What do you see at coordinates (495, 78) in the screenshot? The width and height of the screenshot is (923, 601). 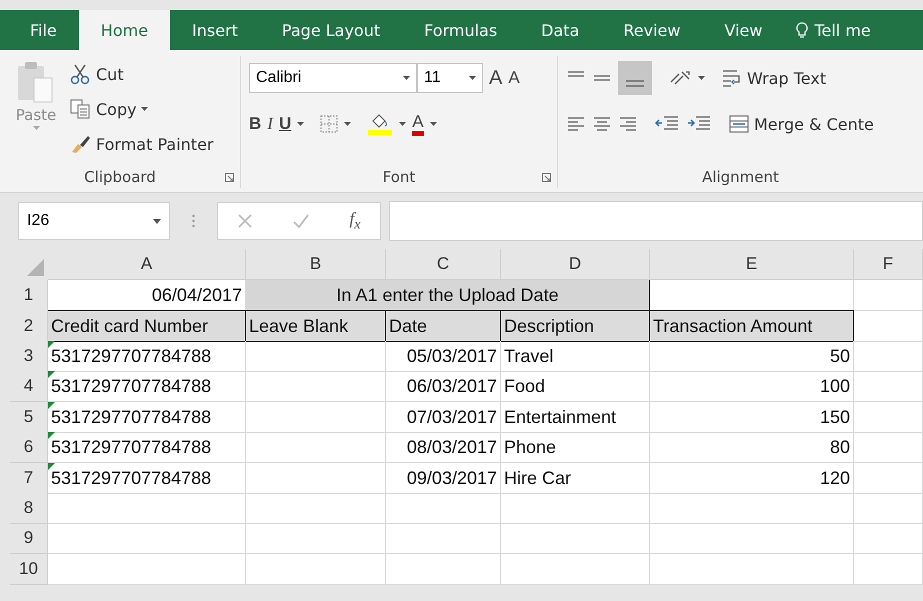 I see `increase-font-size-button: A` at bounding box center [495, 78].